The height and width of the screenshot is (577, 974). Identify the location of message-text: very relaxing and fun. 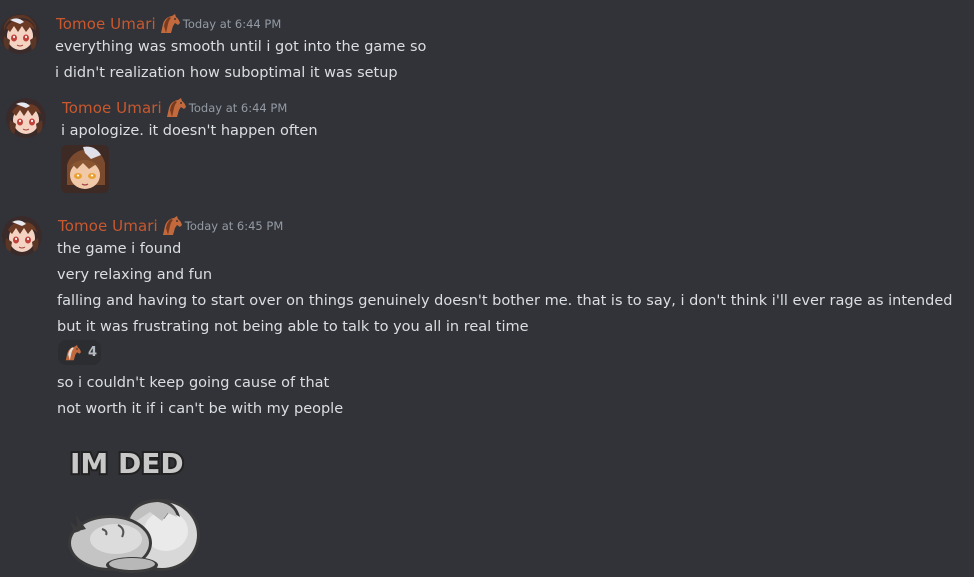
(135, 275).